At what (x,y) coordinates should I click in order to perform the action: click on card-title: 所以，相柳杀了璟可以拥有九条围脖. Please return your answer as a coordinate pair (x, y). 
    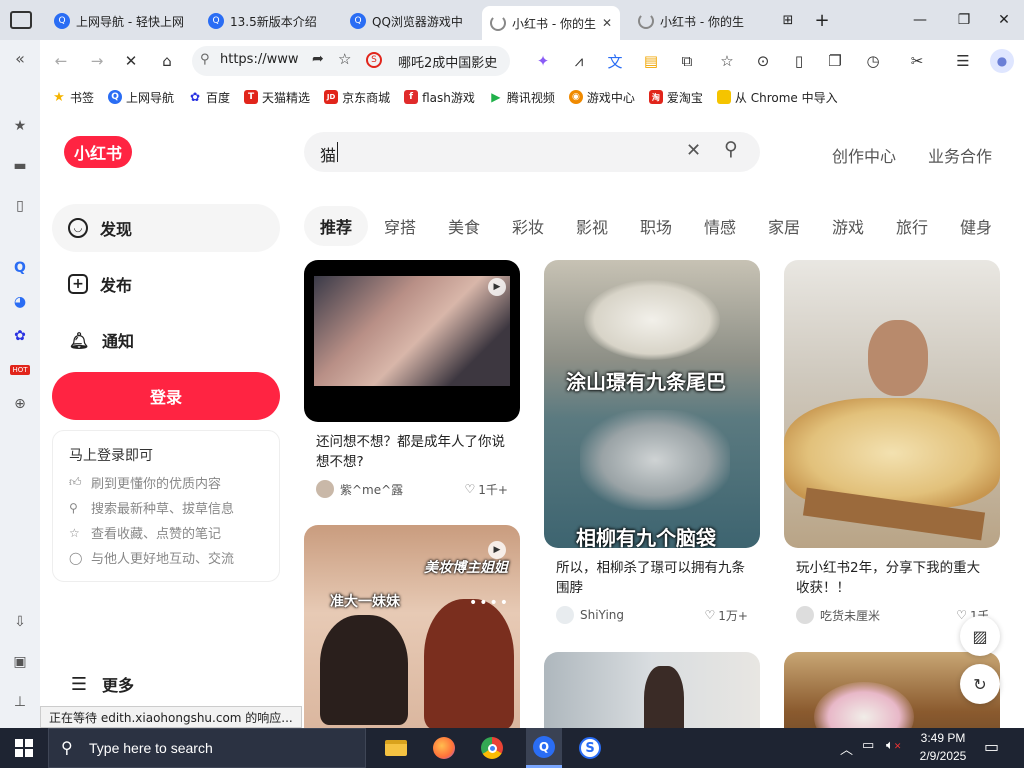
    Looking at the image, I should click on (652, 578).